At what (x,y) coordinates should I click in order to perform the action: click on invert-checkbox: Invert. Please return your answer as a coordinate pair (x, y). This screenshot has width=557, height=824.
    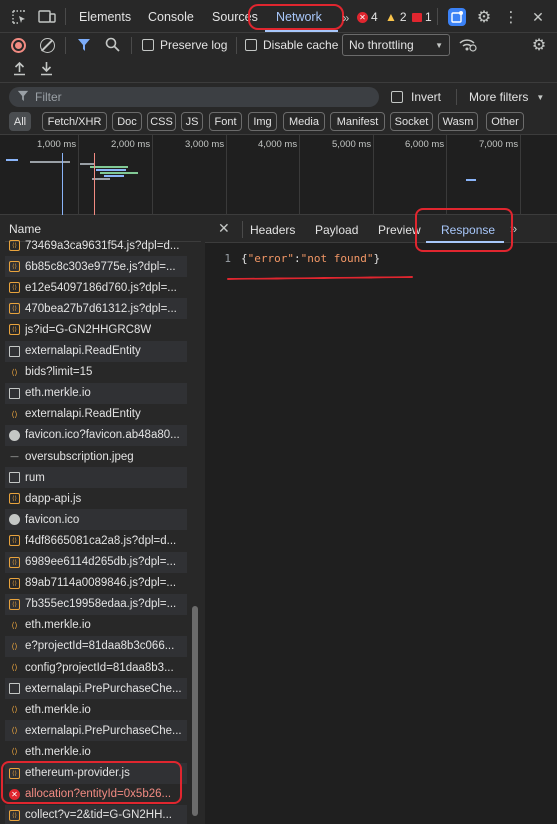
    Looking at the image, I should click on (416, 97).